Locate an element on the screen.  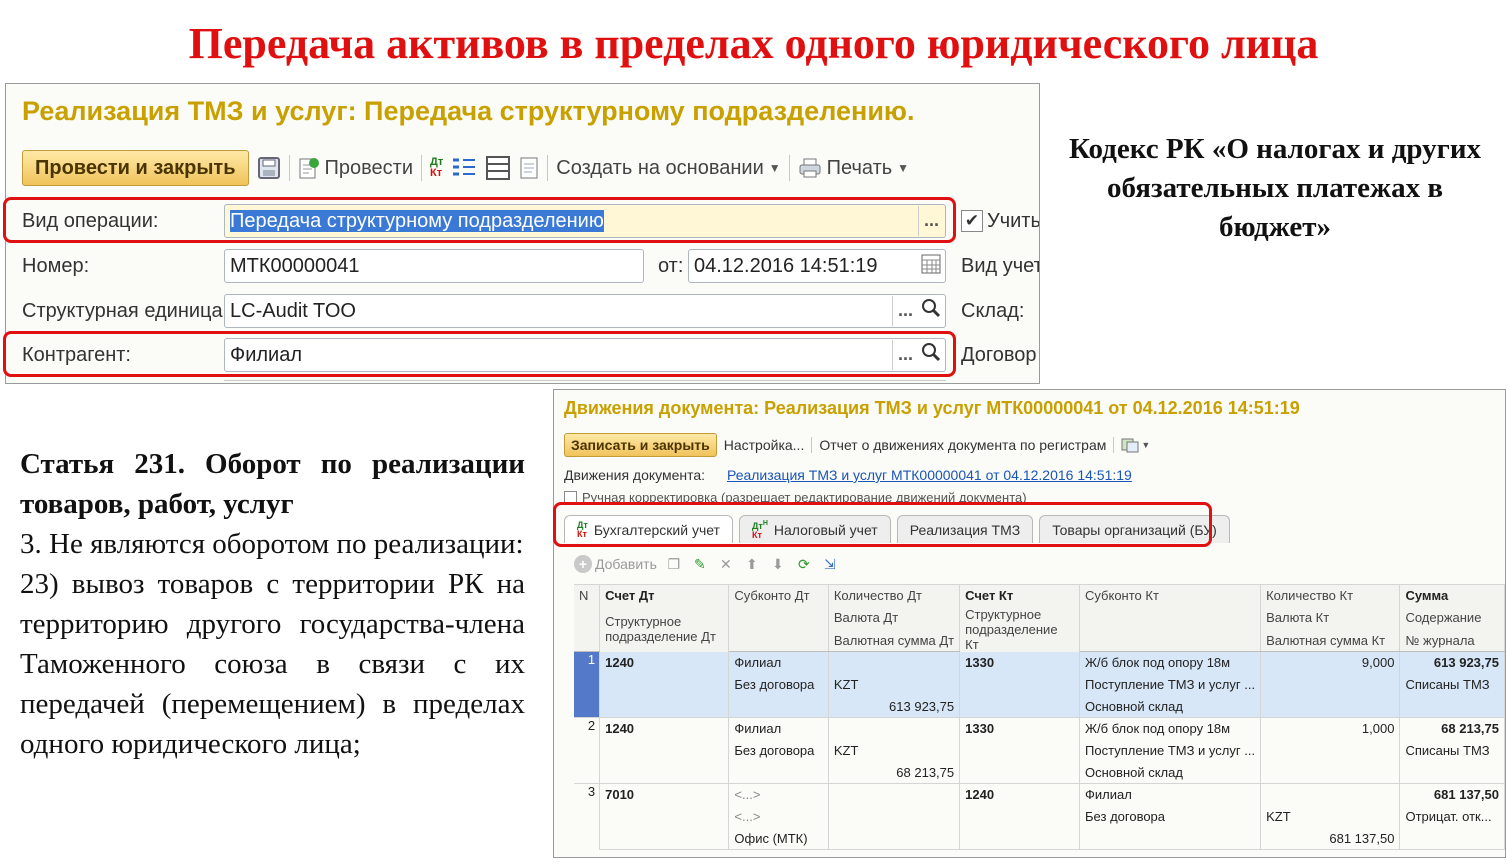
col-val-kt: Валюта Кт is located at coordinates (1330, 617).